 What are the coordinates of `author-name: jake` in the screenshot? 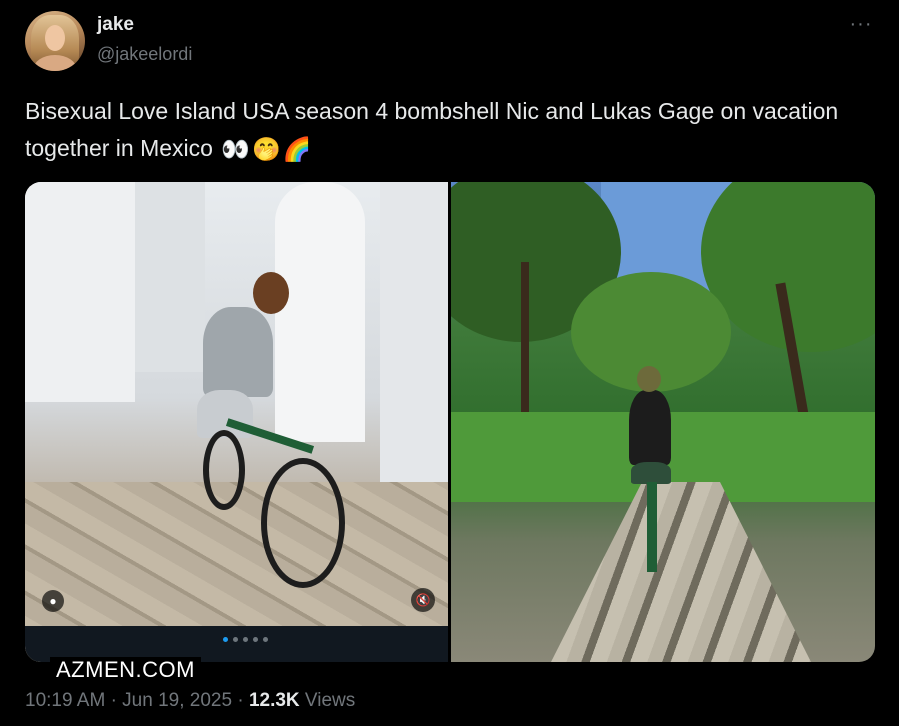 It's located at (115, 25).